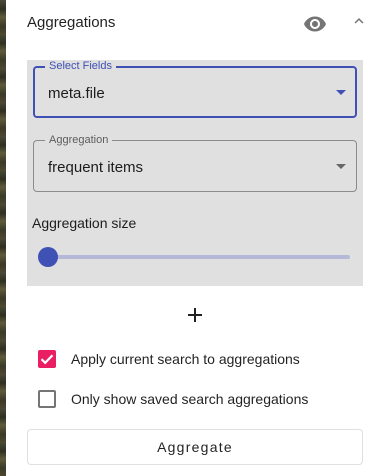  What do you see at coordinates (189, 399) in the screenshot?
I see `only-saved-search-label: Only show saved search aggregations` at bounding box center [189, 399].